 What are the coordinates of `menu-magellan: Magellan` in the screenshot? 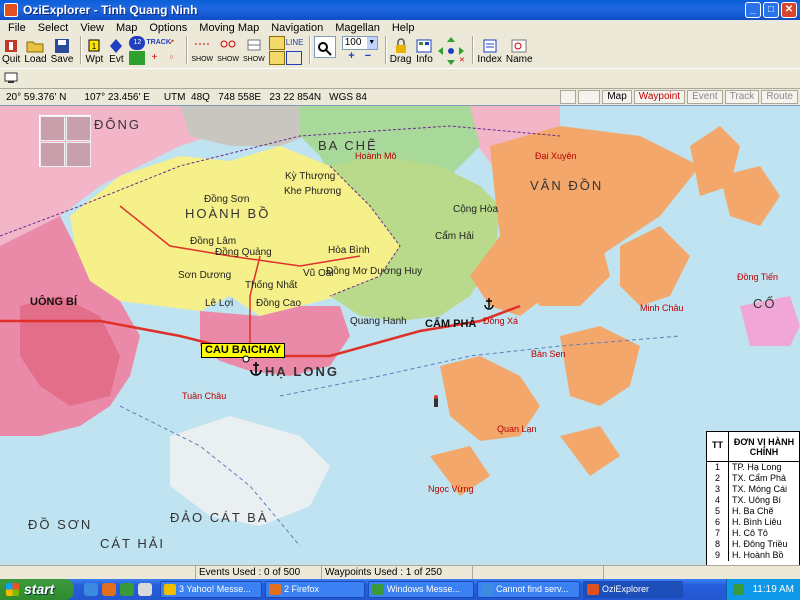 It's located at (357, 28).